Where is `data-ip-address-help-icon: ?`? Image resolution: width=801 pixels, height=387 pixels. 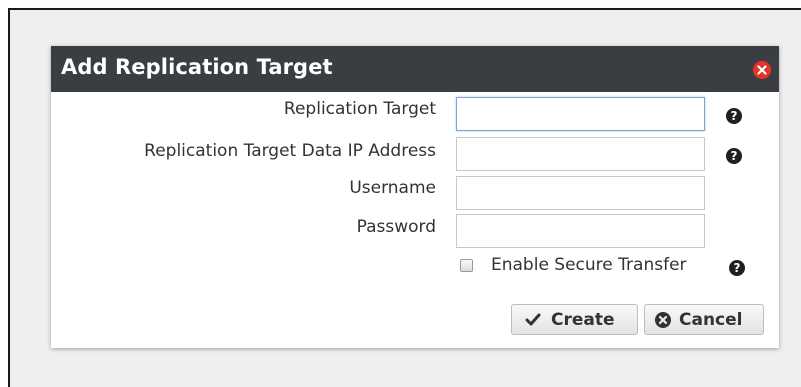 data-ip-address-help-icon: ? is located at coordinates (734, 156).